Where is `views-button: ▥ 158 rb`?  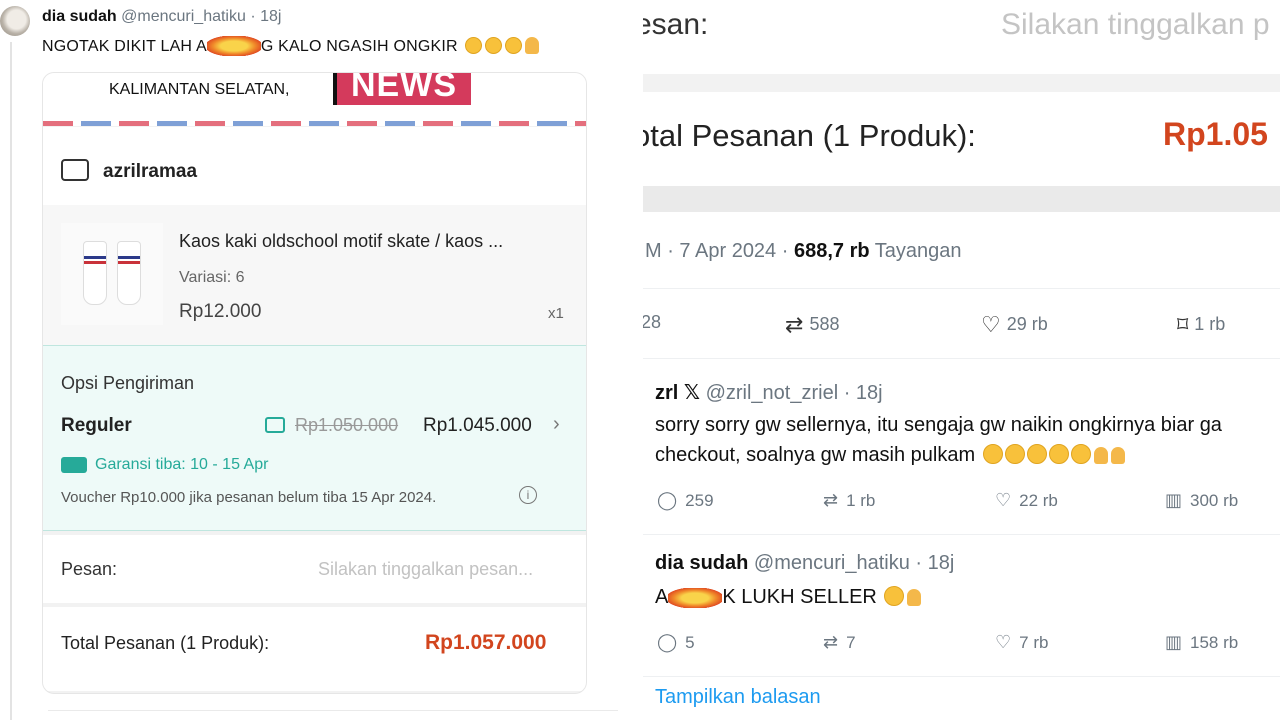 views-button: ▥ 158 rb is located at coordinates (1201, 642).